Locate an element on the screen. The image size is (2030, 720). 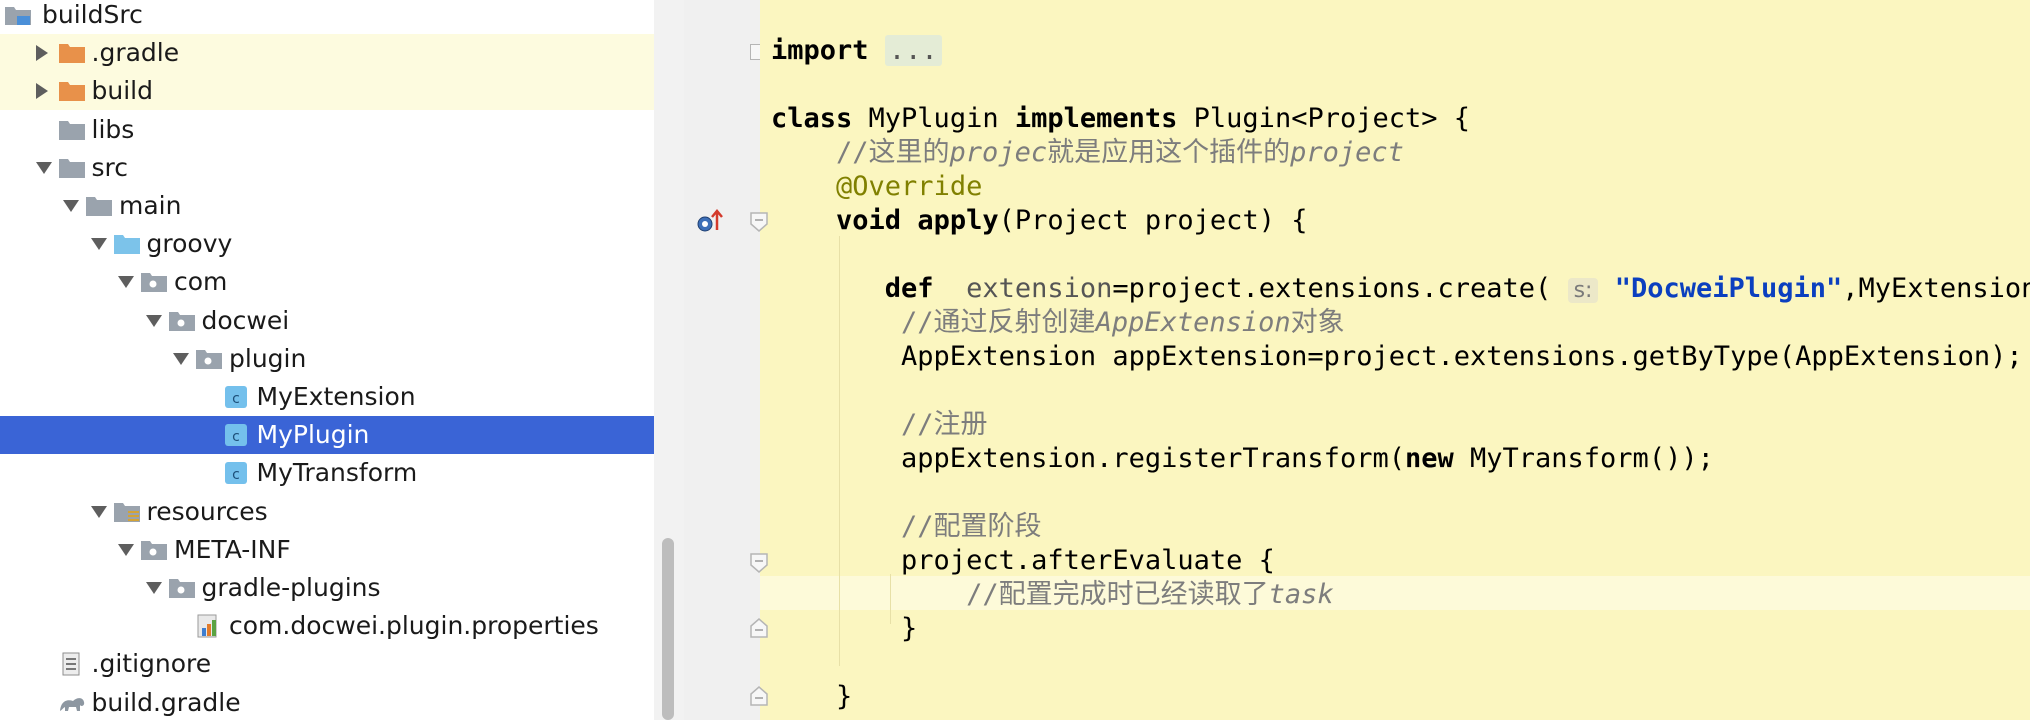
tree-item-label: resources is located at coordinates (207, 511).